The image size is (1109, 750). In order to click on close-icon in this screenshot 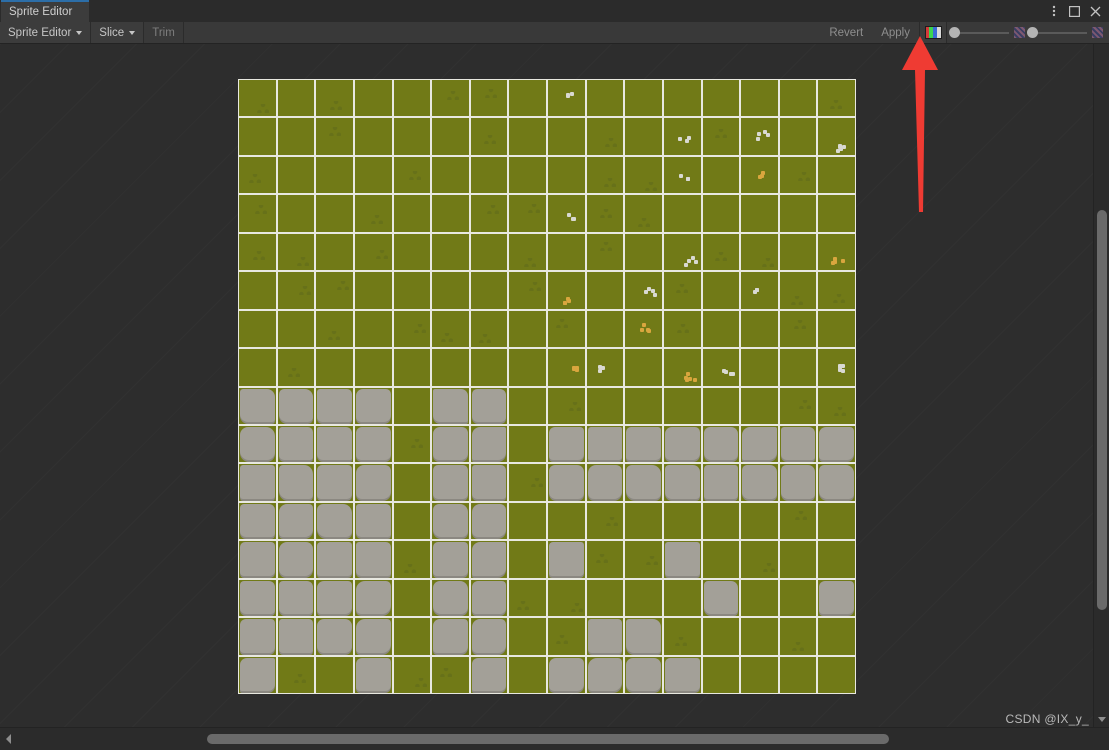, I will do `click(1095, 11)`.